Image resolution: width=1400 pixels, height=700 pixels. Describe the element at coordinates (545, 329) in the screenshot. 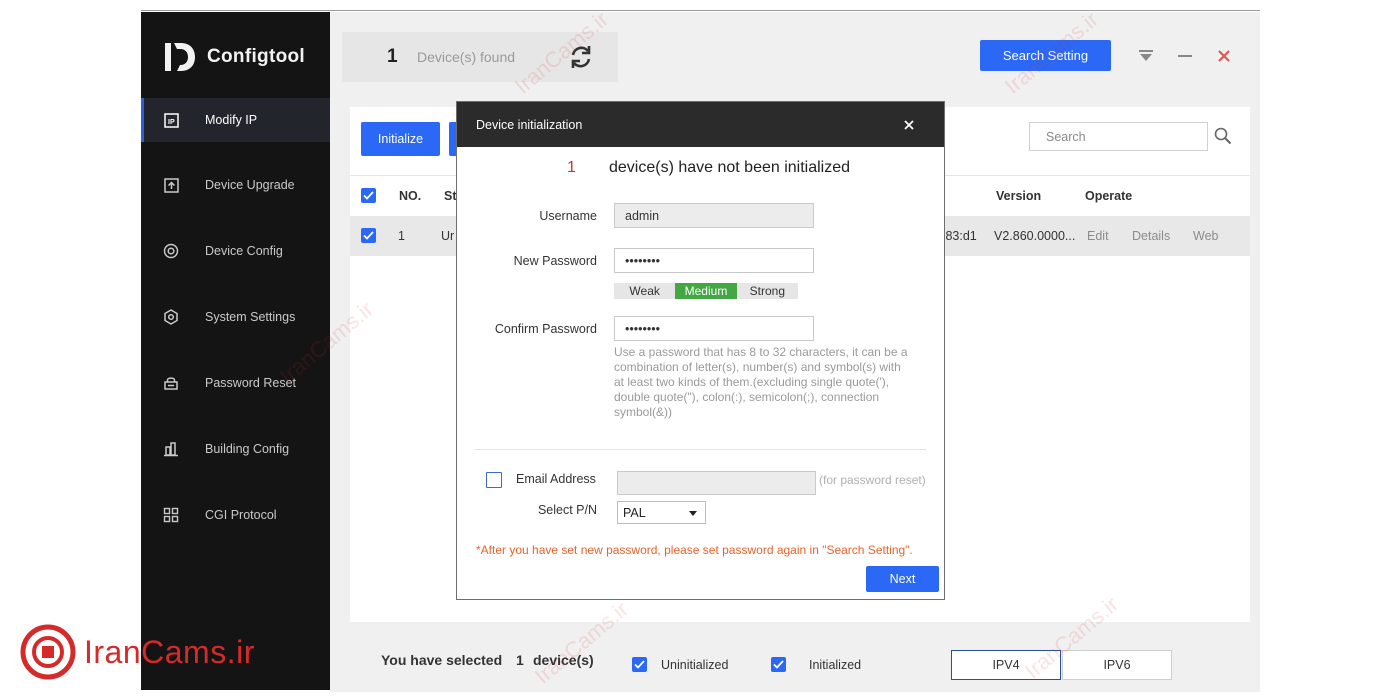

I see `confirm-password-label: Confirm Password` at that location.